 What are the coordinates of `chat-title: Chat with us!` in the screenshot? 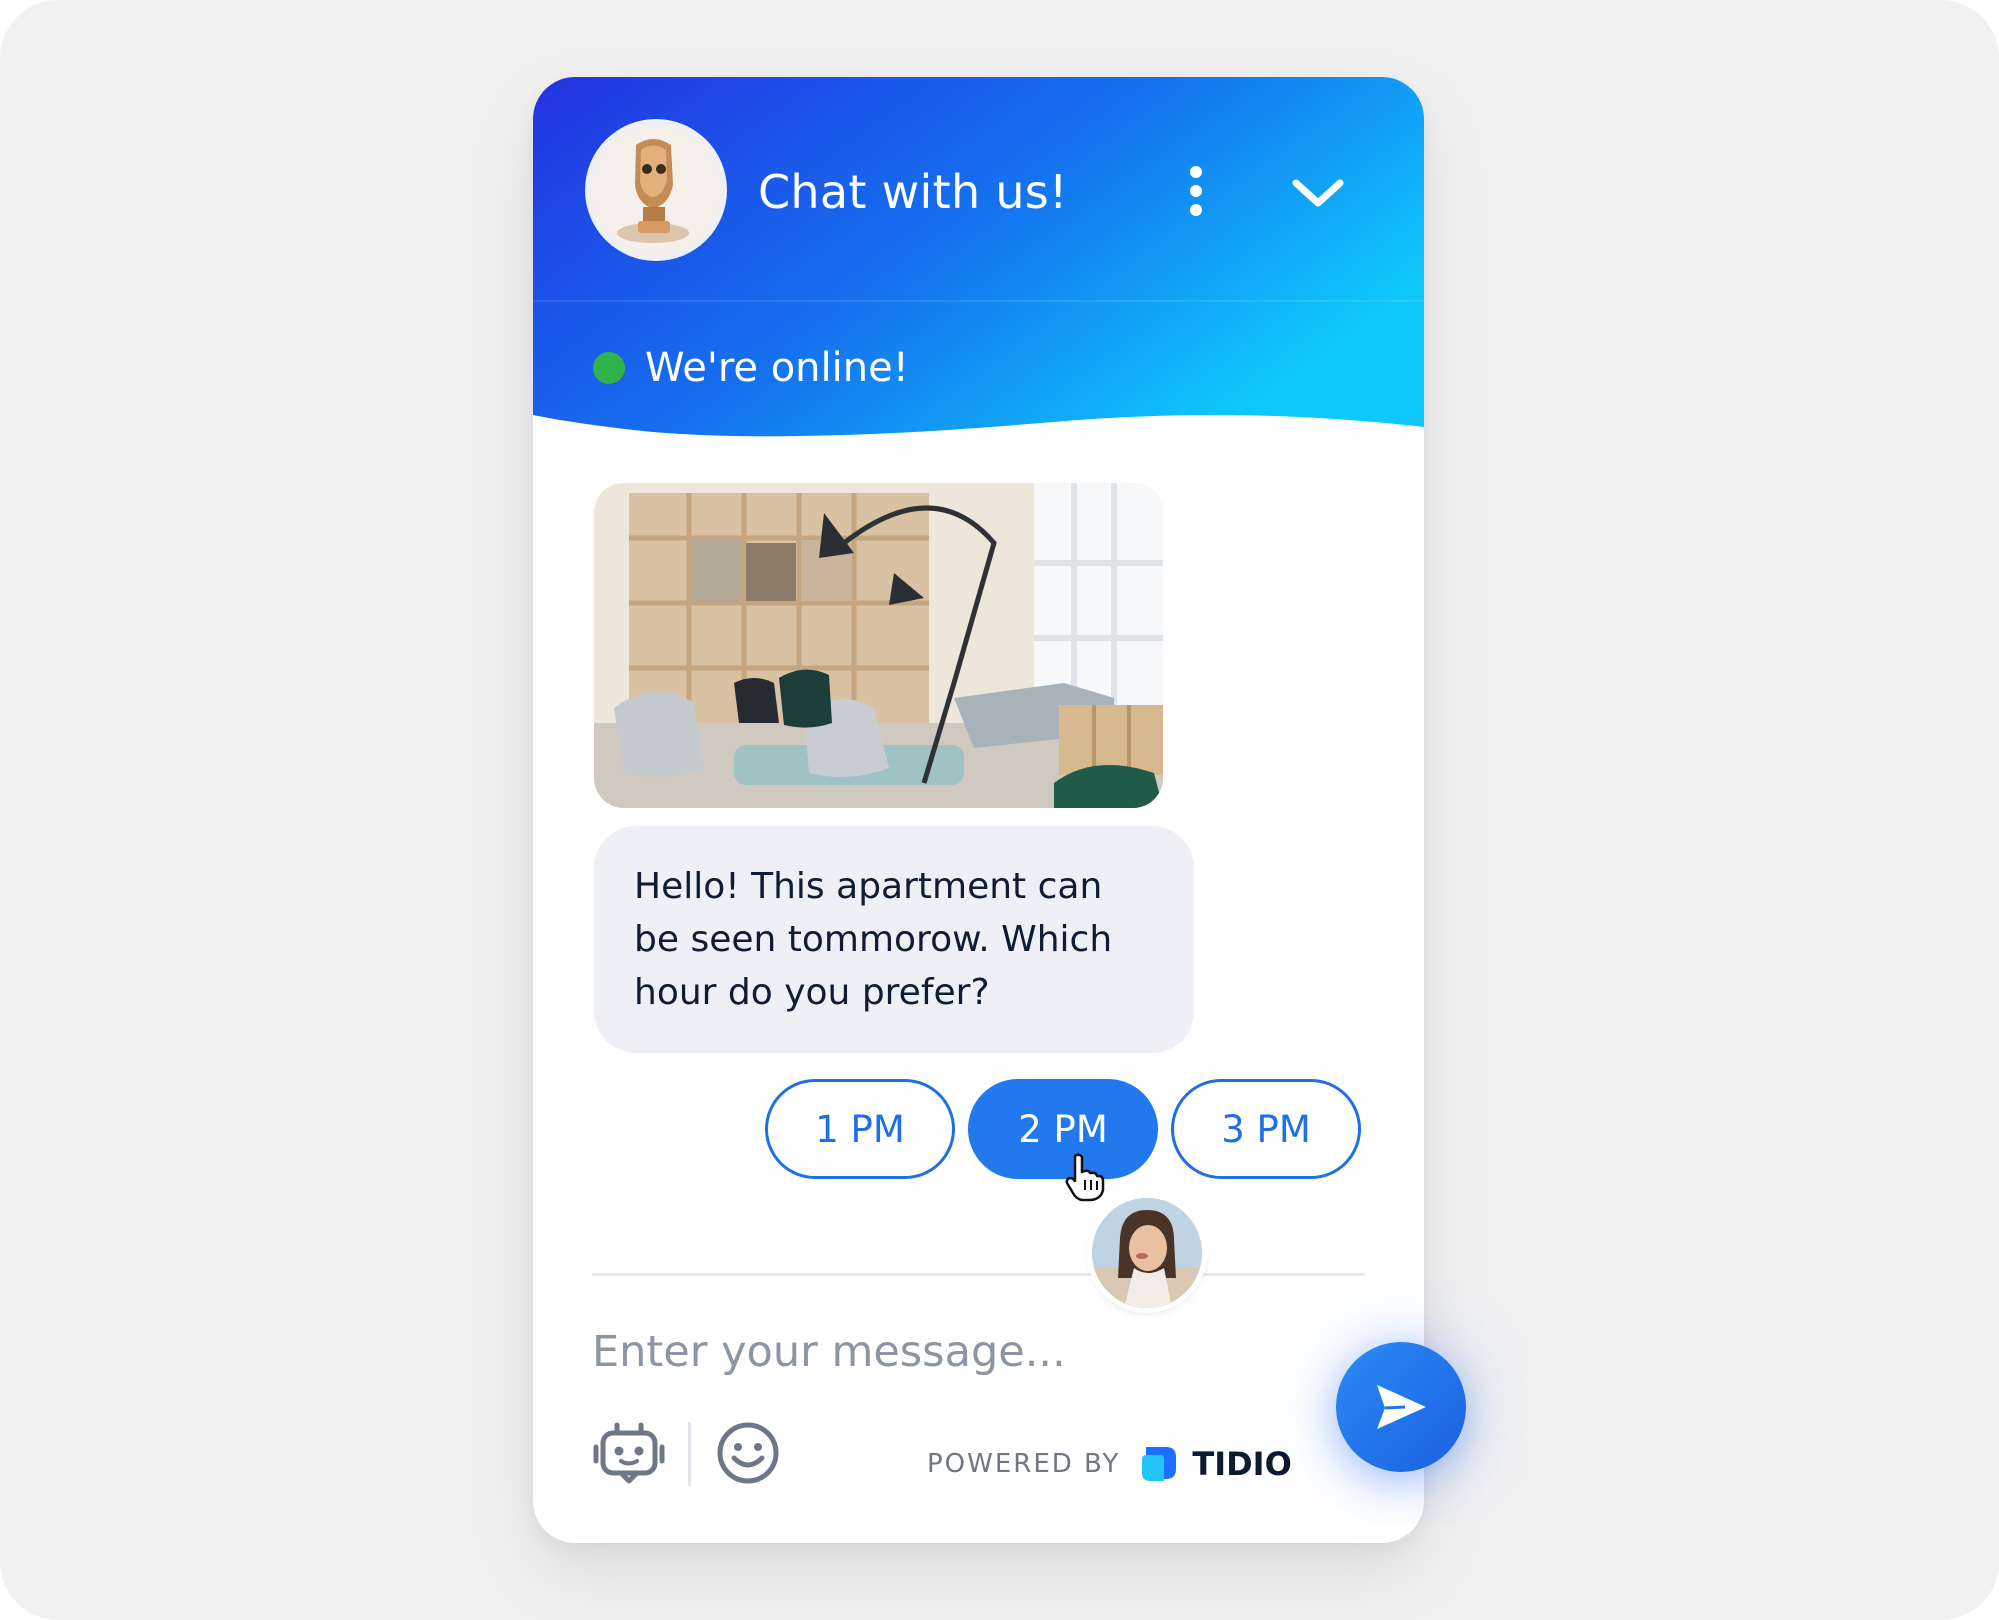 It's located at (913, 192).